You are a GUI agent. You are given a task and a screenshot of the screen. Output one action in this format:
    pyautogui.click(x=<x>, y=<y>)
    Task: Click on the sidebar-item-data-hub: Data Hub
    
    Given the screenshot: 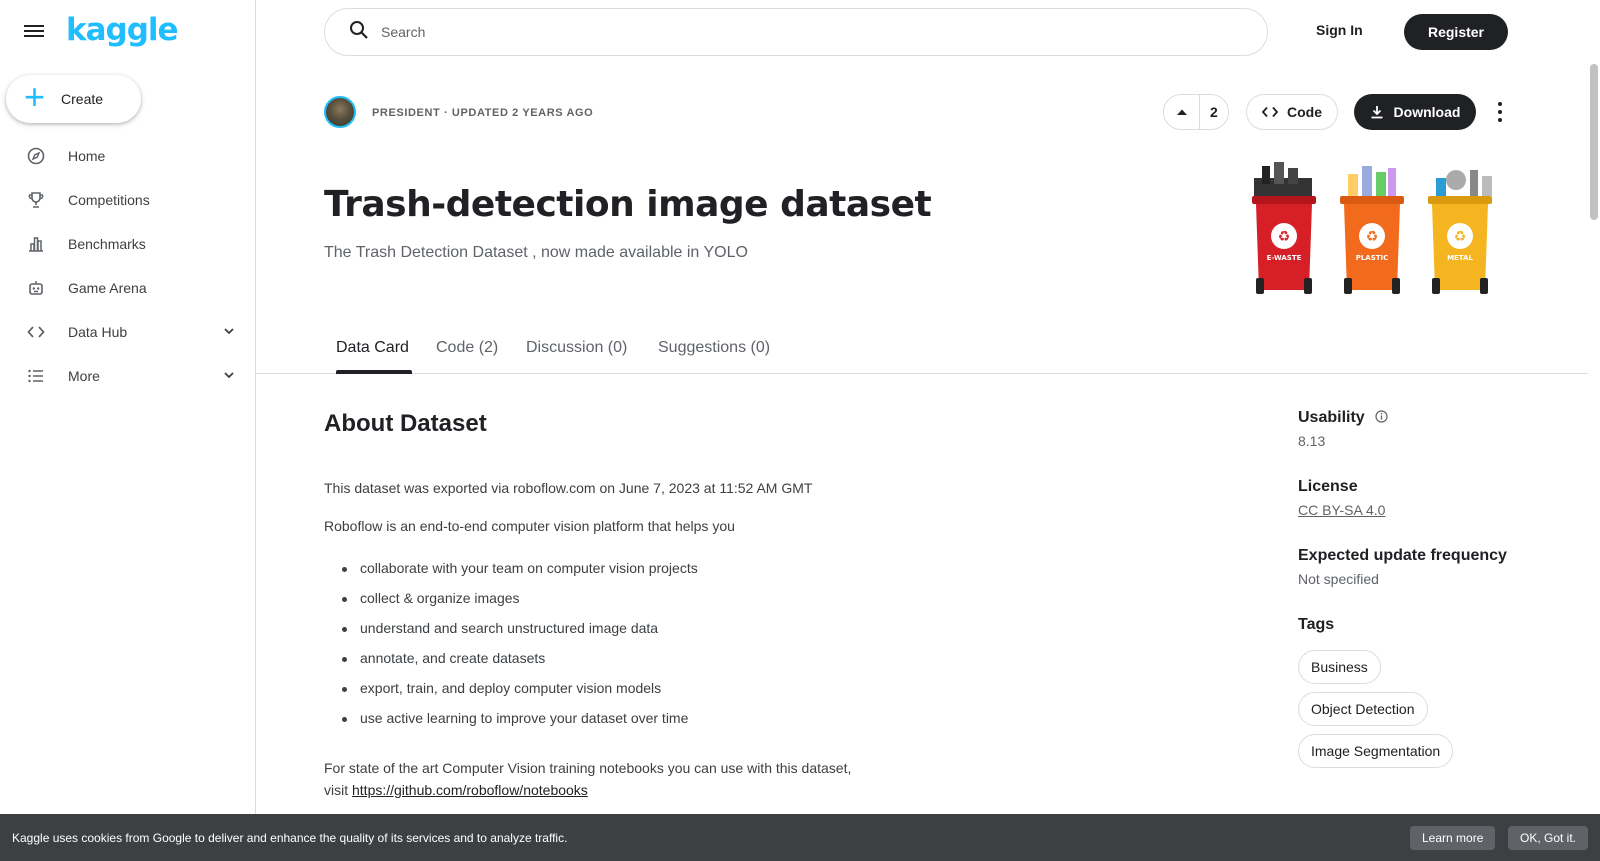 What is the action you would take?
    pyautogui.click(x=128, y=332)
    